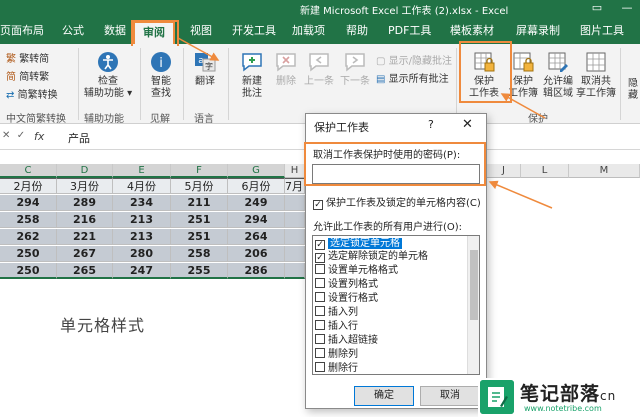 Image resolution: width=640 pixels, height=417 pixels. I want to click on column-header-g: G, so click(256, 171).